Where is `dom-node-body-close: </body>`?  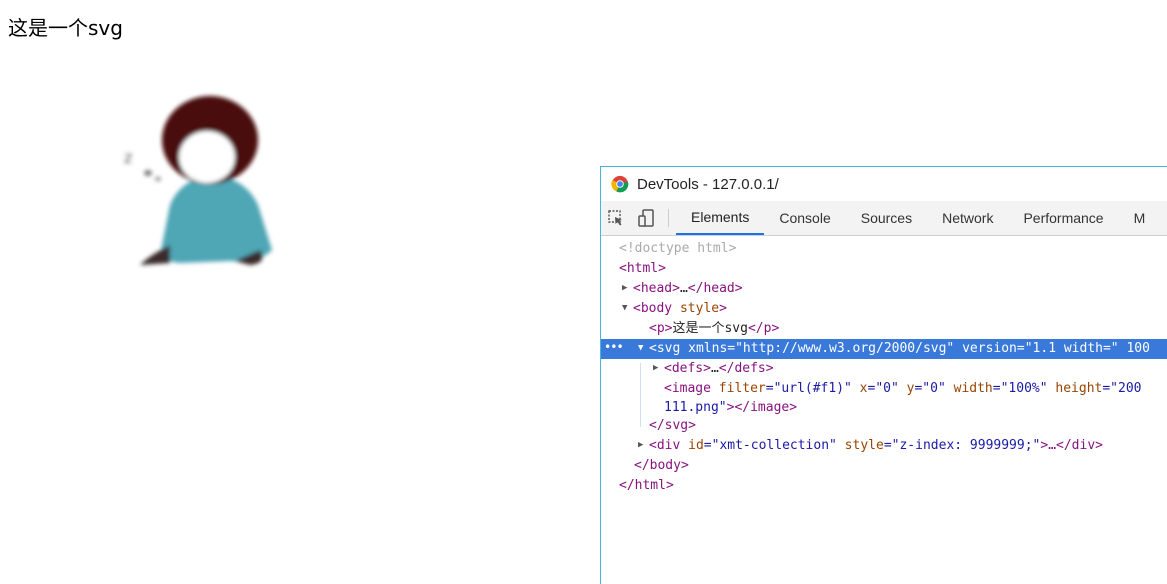 dom-node-body-close: </body> is located at coordinates (884, 466).